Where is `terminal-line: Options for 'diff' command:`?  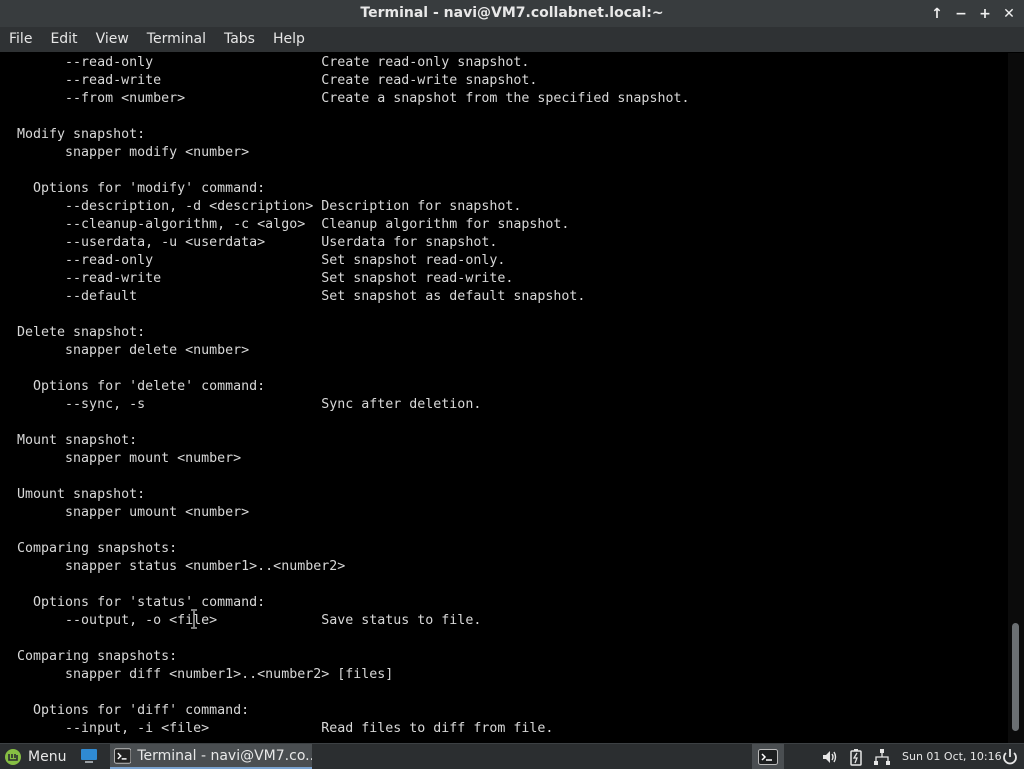 terminal-line: Options for 'diff' command: is located at coordinates (125, 710).